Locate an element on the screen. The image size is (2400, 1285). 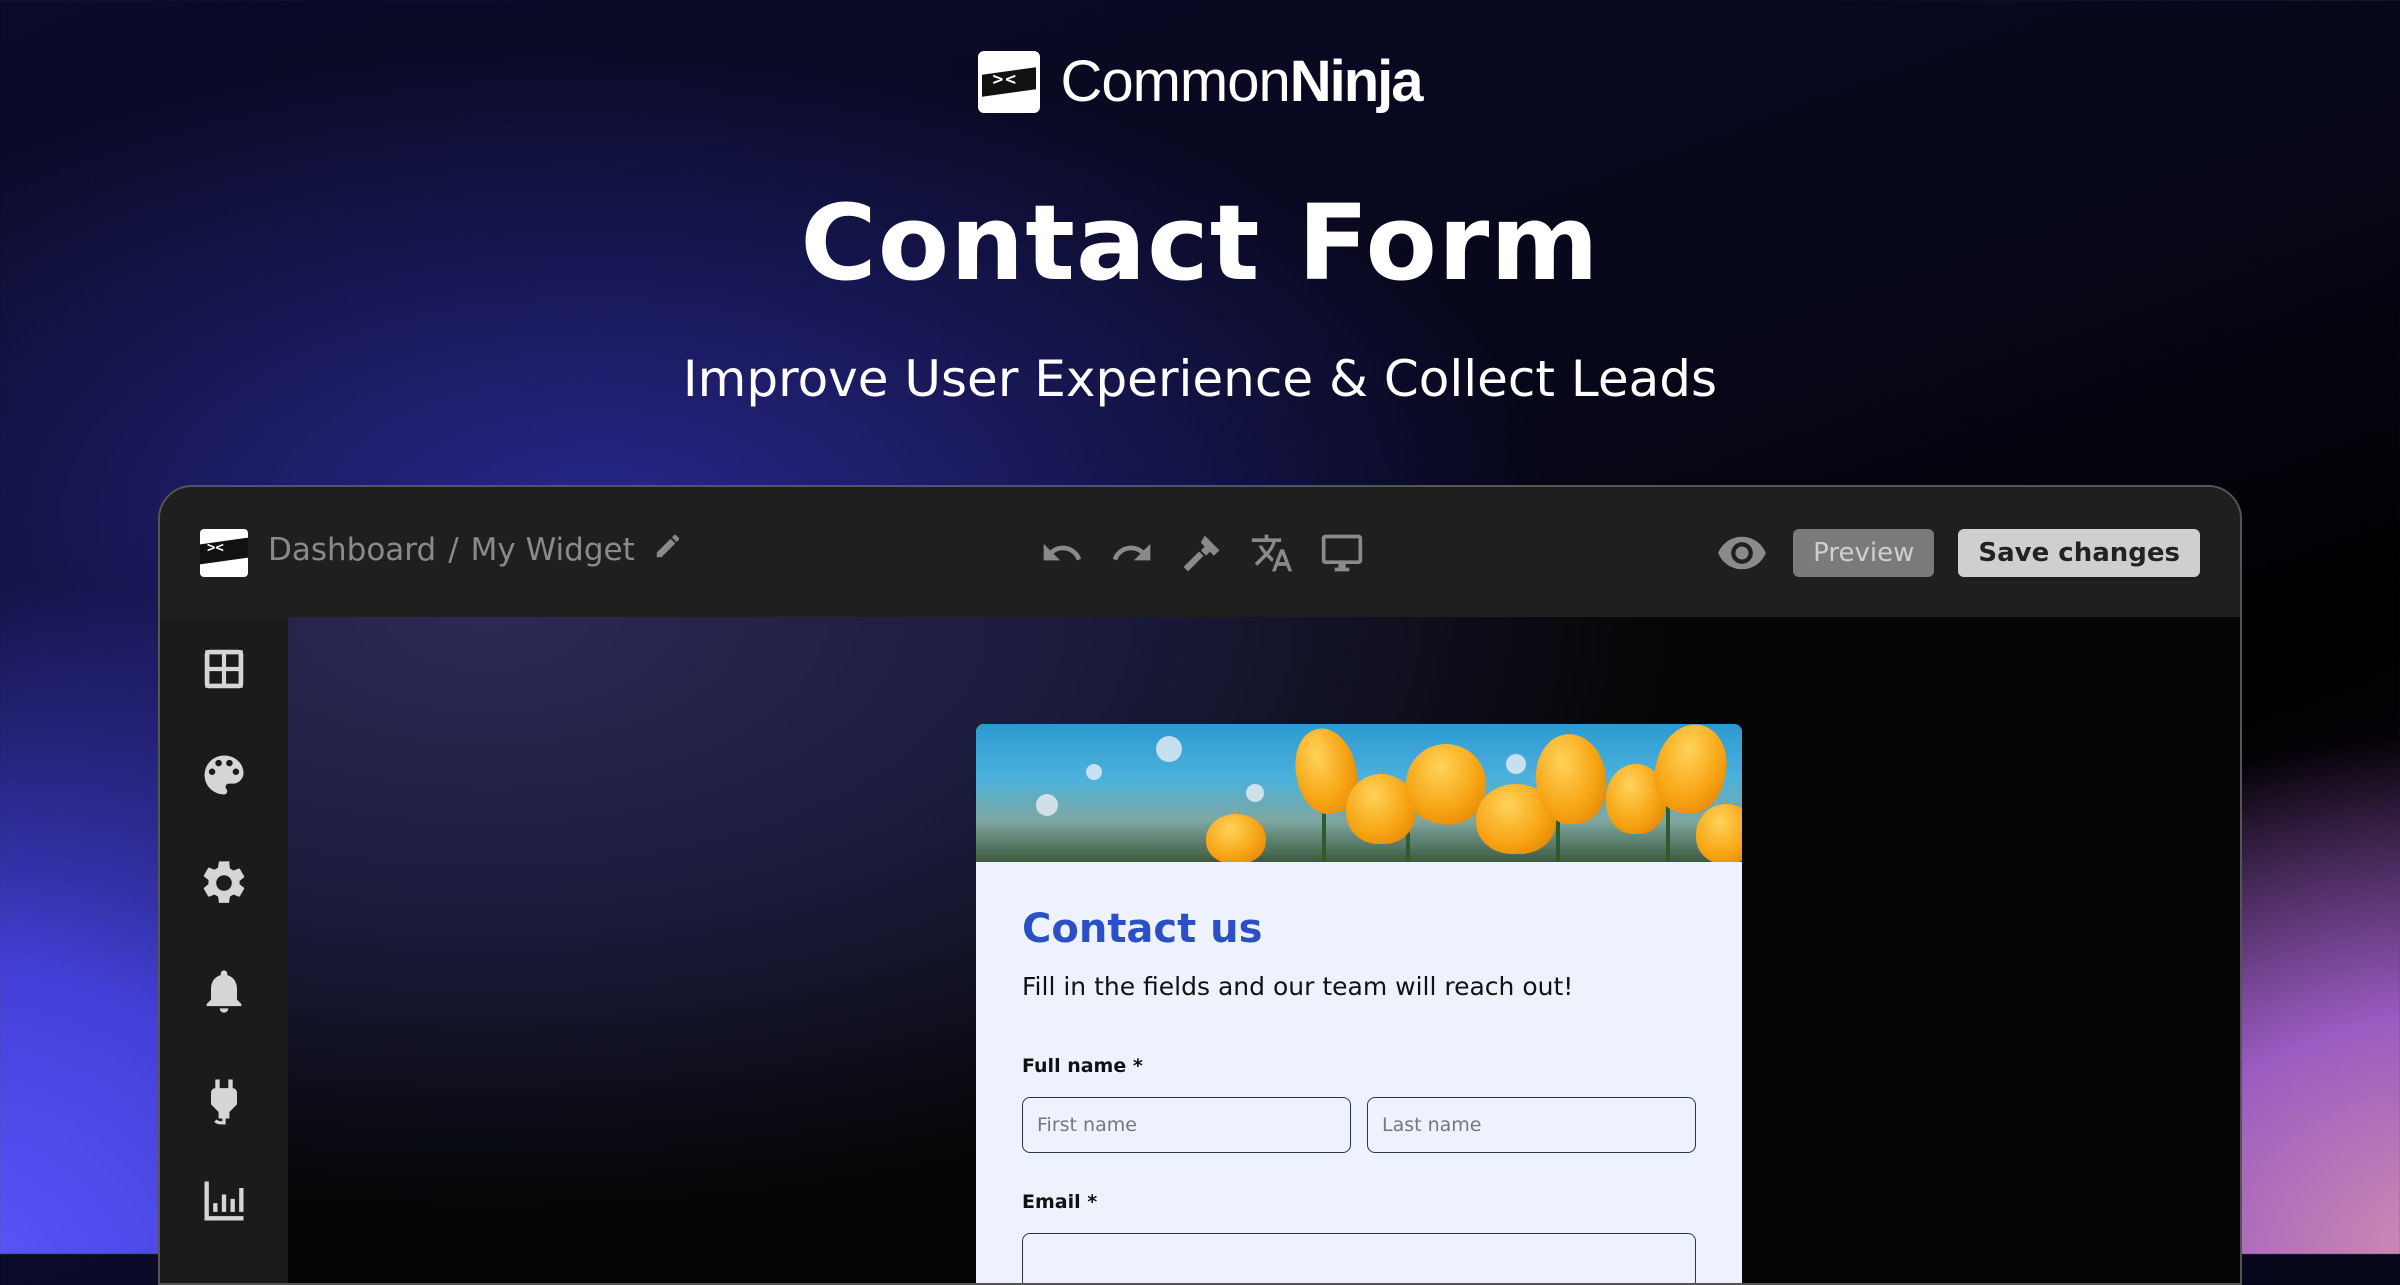
layout-icon is located at coordinates (224, 669).